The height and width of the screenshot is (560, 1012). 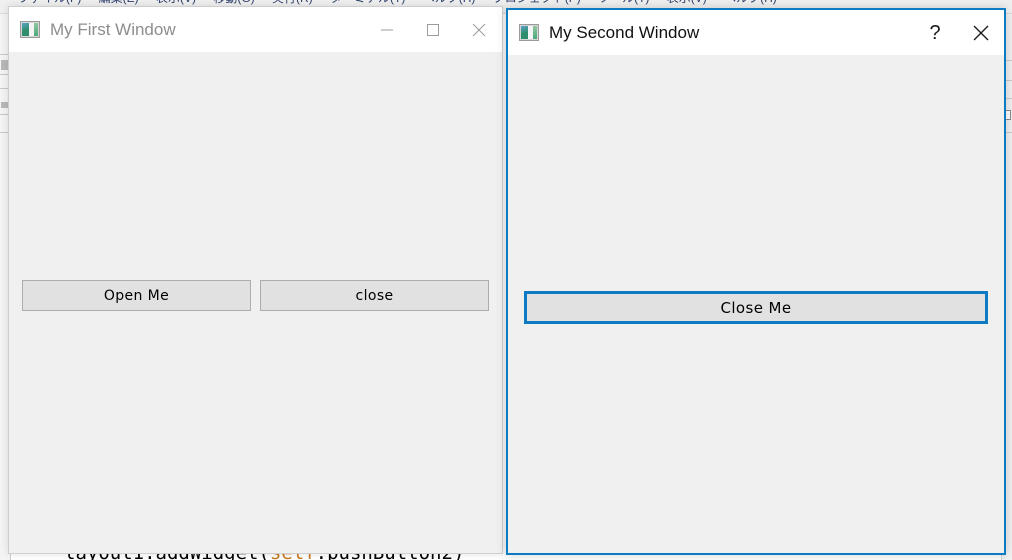 What do you see at coordinates (687, 2) in the screenshot?
I see `menu-item-9: 表示(V)` at bounding box center [687, 2].